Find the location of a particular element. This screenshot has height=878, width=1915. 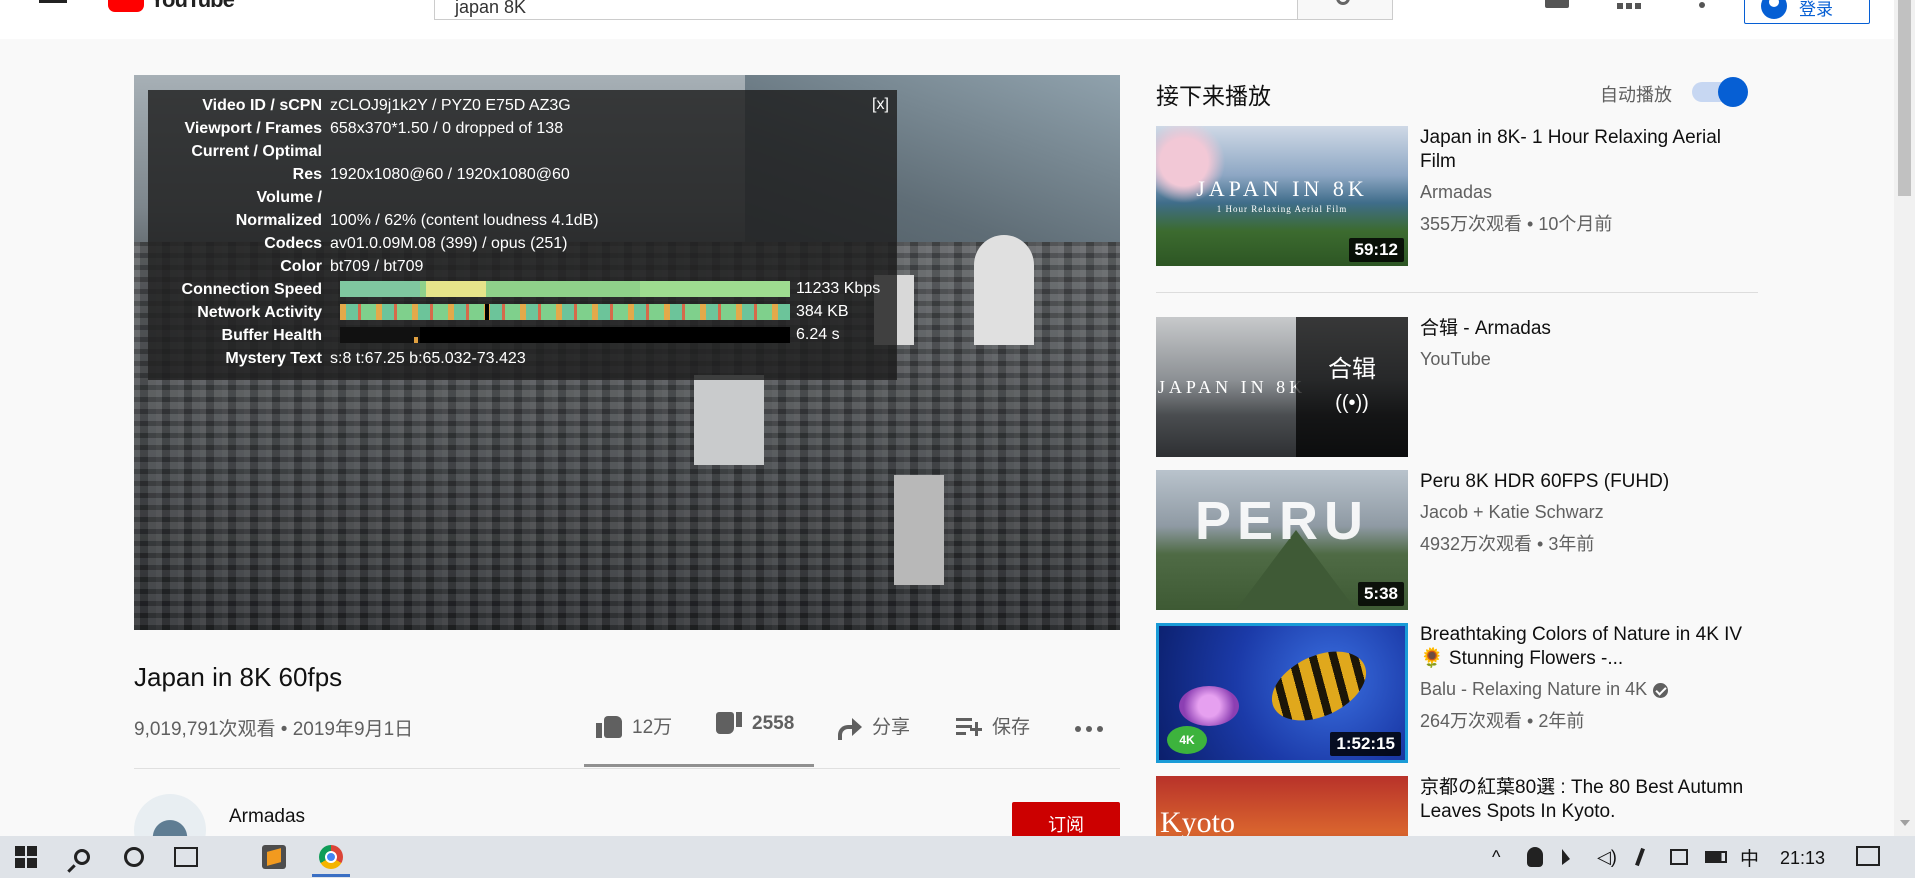

save-button: 保存 is located at coordinates (993, 725).